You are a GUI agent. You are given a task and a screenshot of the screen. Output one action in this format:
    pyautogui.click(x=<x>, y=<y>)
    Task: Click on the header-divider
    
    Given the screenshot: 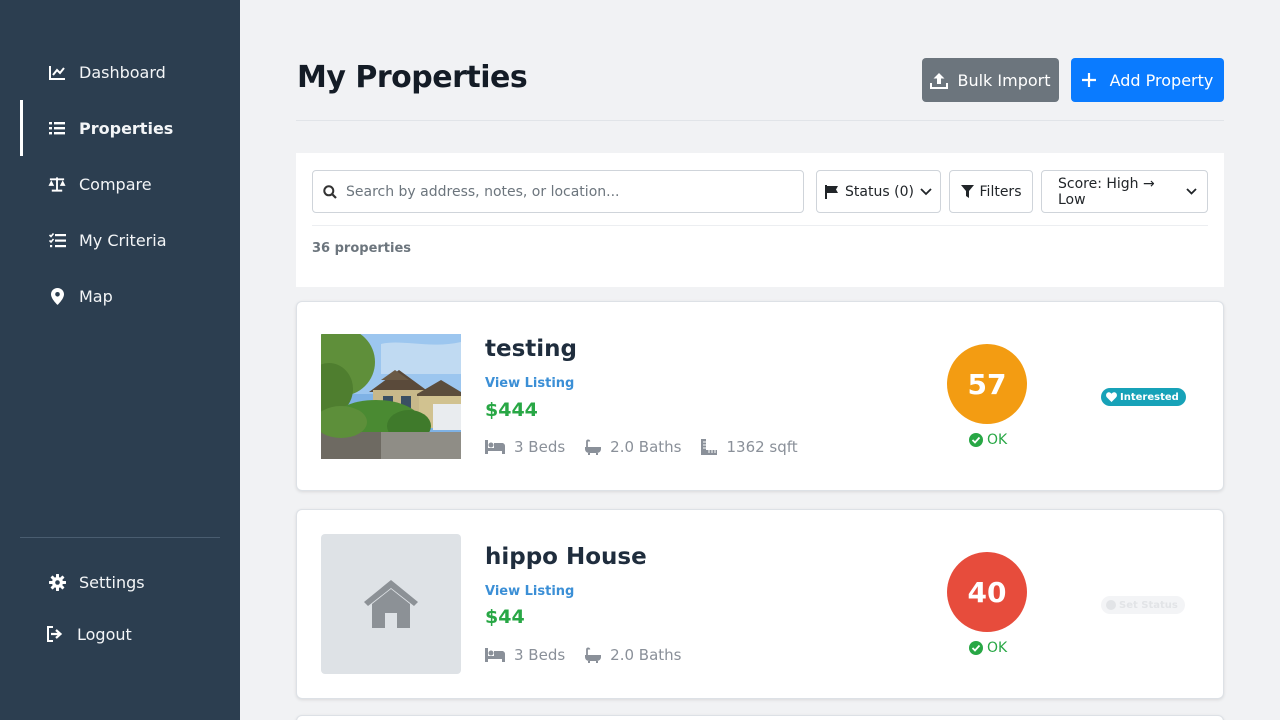 What is the action you would take?
    pyautogui.click(x=760, y=120)
    